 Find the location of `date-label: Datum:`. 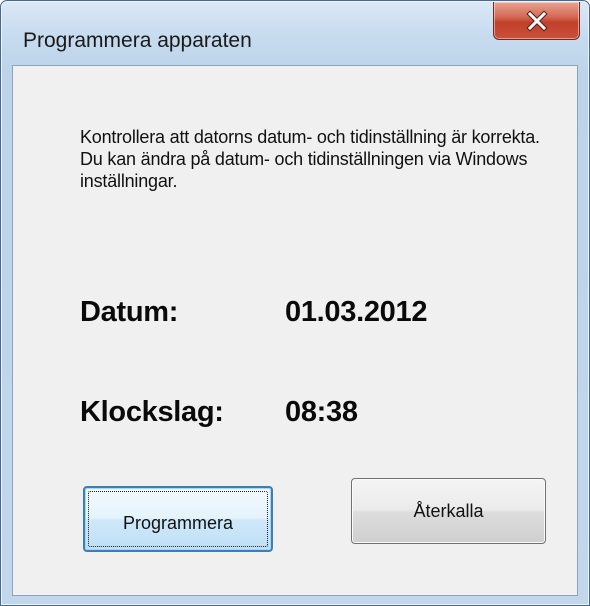

date-label: Datum: is located at coordinates (129, 312).